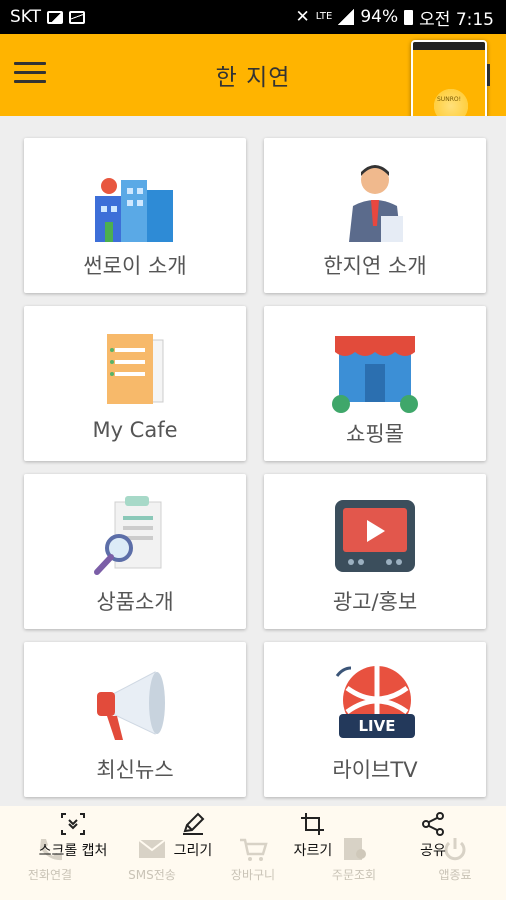 This screenshot has height=900, width=506. Describe the element at coordinates (375, 602) in the screenshot. I see `menu-card-label: 광고/홍보` at that location.